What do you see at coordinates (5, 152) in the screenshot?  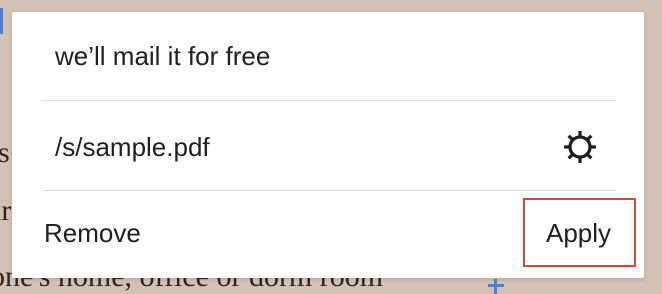 I see `document-text-fragment: rs` at bounding box center [5, 152].